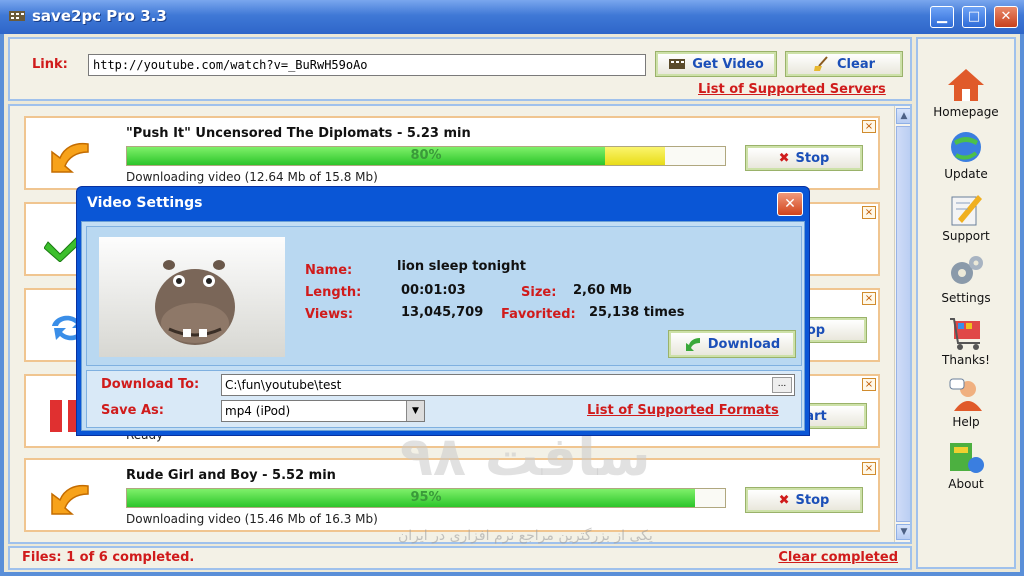 The image size is (1024, 576). Describe the element at coordinates (108, 557) in the screenshot. I see `files-completed-text: Files: 1 of 6 completed.` at that location.